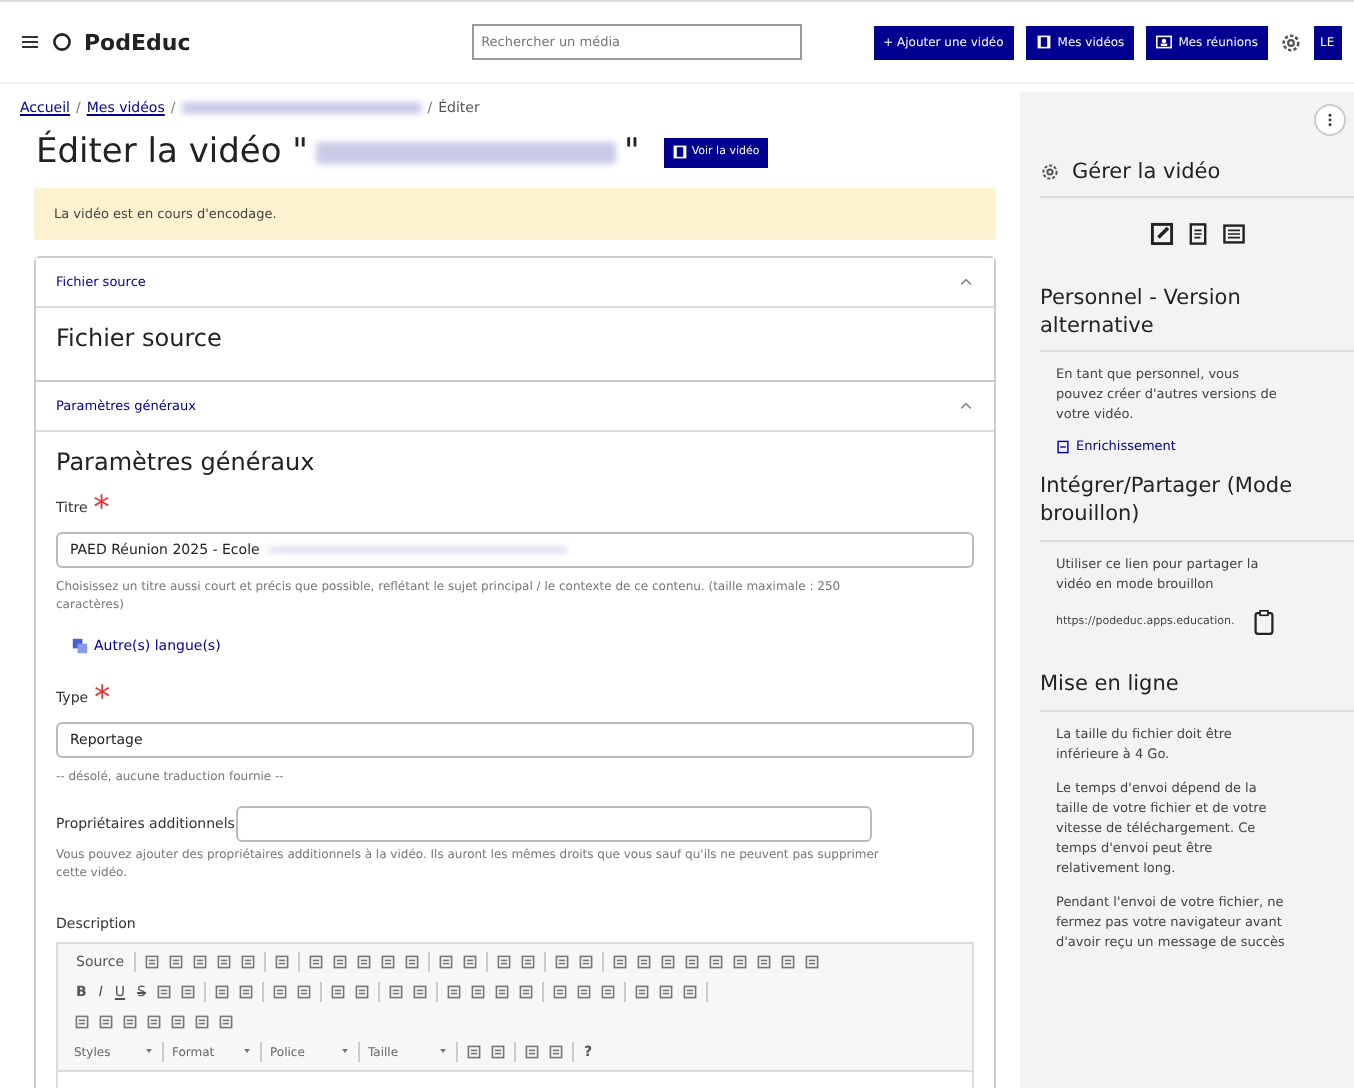  Describe the element at coordinates (30, 42) in the screenshot. I see `menu-icon` at that location.